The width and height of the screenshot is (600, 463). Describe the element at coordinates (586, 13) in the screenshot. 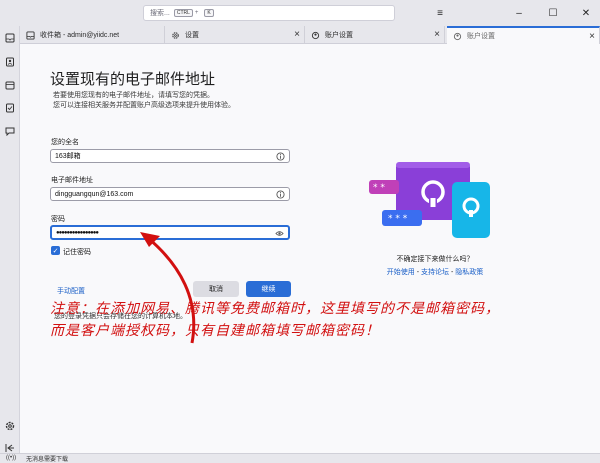

I see `close-window-icon: ✕` at that location.